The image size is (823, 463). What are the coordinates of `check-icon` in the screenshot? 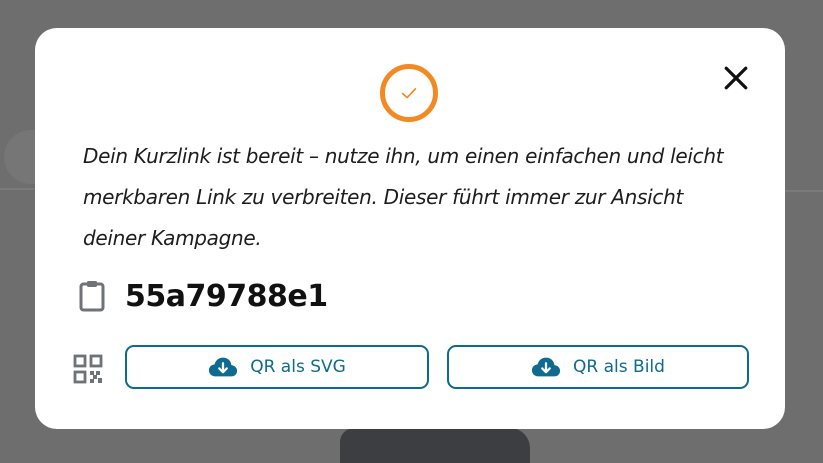 It's located at (409, 93).